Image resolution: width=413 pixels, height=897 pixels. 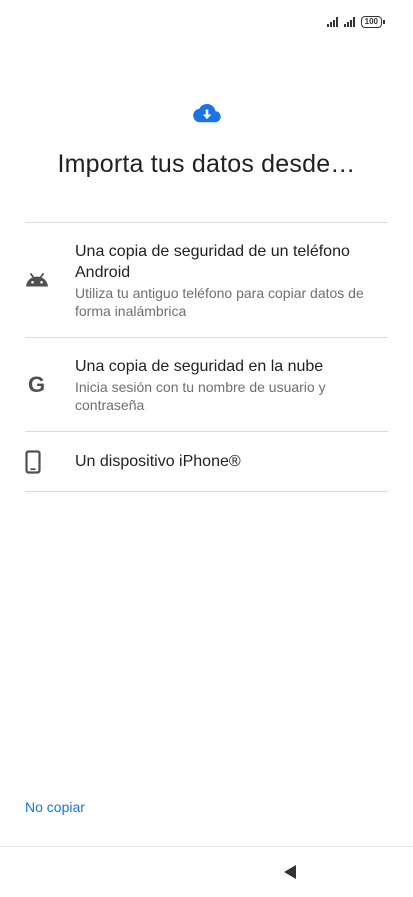 What do you see at coordinates (50, 280) in the screenshot?
I see `android-icon` at bounding box center [50, 280].